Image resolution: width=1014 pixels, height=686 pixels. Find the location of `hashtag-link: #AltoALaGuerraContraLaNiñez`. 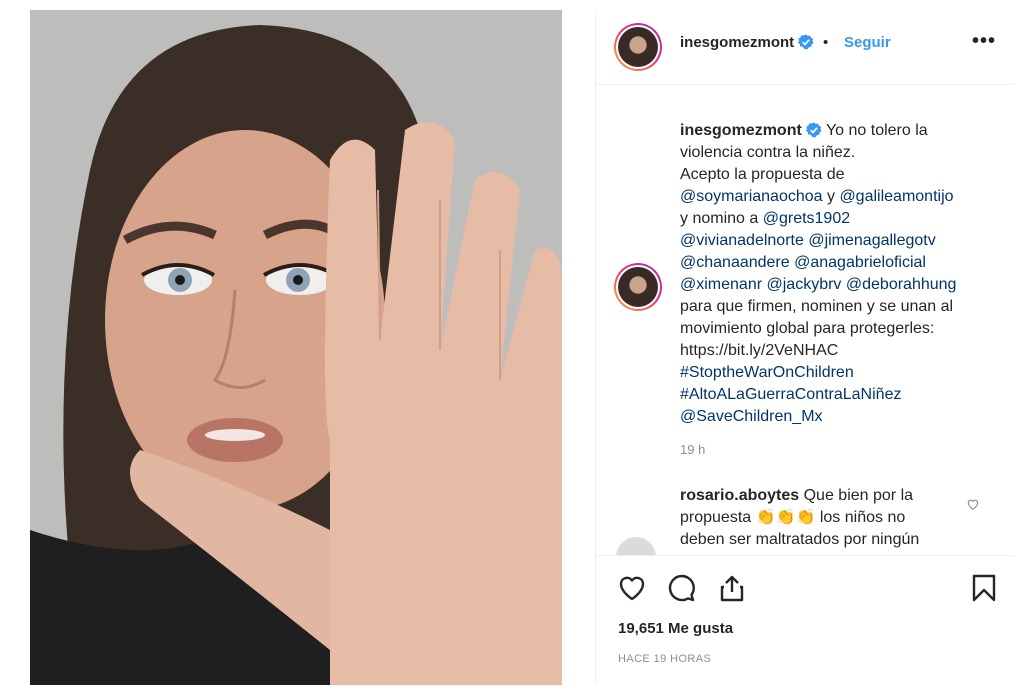

hashtag-link: #AltoALaGuerraContraLaNiñez is located at coordinates (790, 394).